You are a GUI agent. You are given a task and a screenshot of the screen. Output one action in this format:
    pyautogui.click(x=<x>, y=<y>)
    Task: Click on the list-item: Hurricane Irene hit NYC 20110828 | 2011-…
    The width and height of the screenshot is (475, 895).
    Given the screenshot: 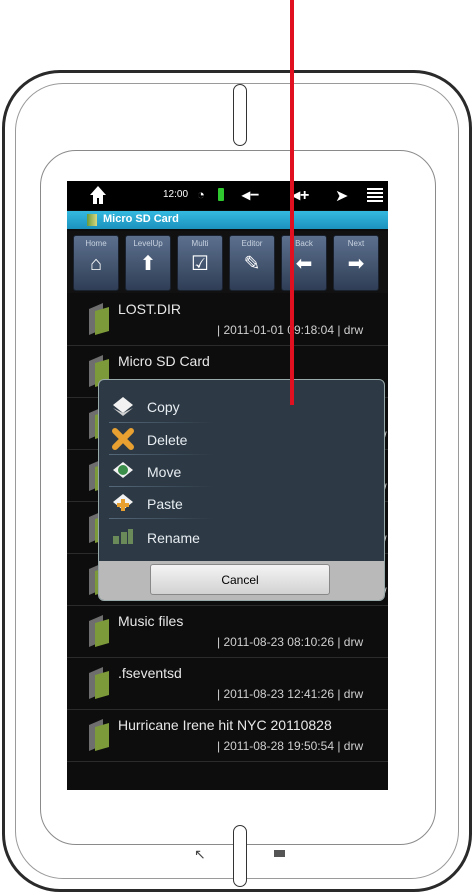 What is the action you would take?
    pyautogui.click(x=227, y=735)
    